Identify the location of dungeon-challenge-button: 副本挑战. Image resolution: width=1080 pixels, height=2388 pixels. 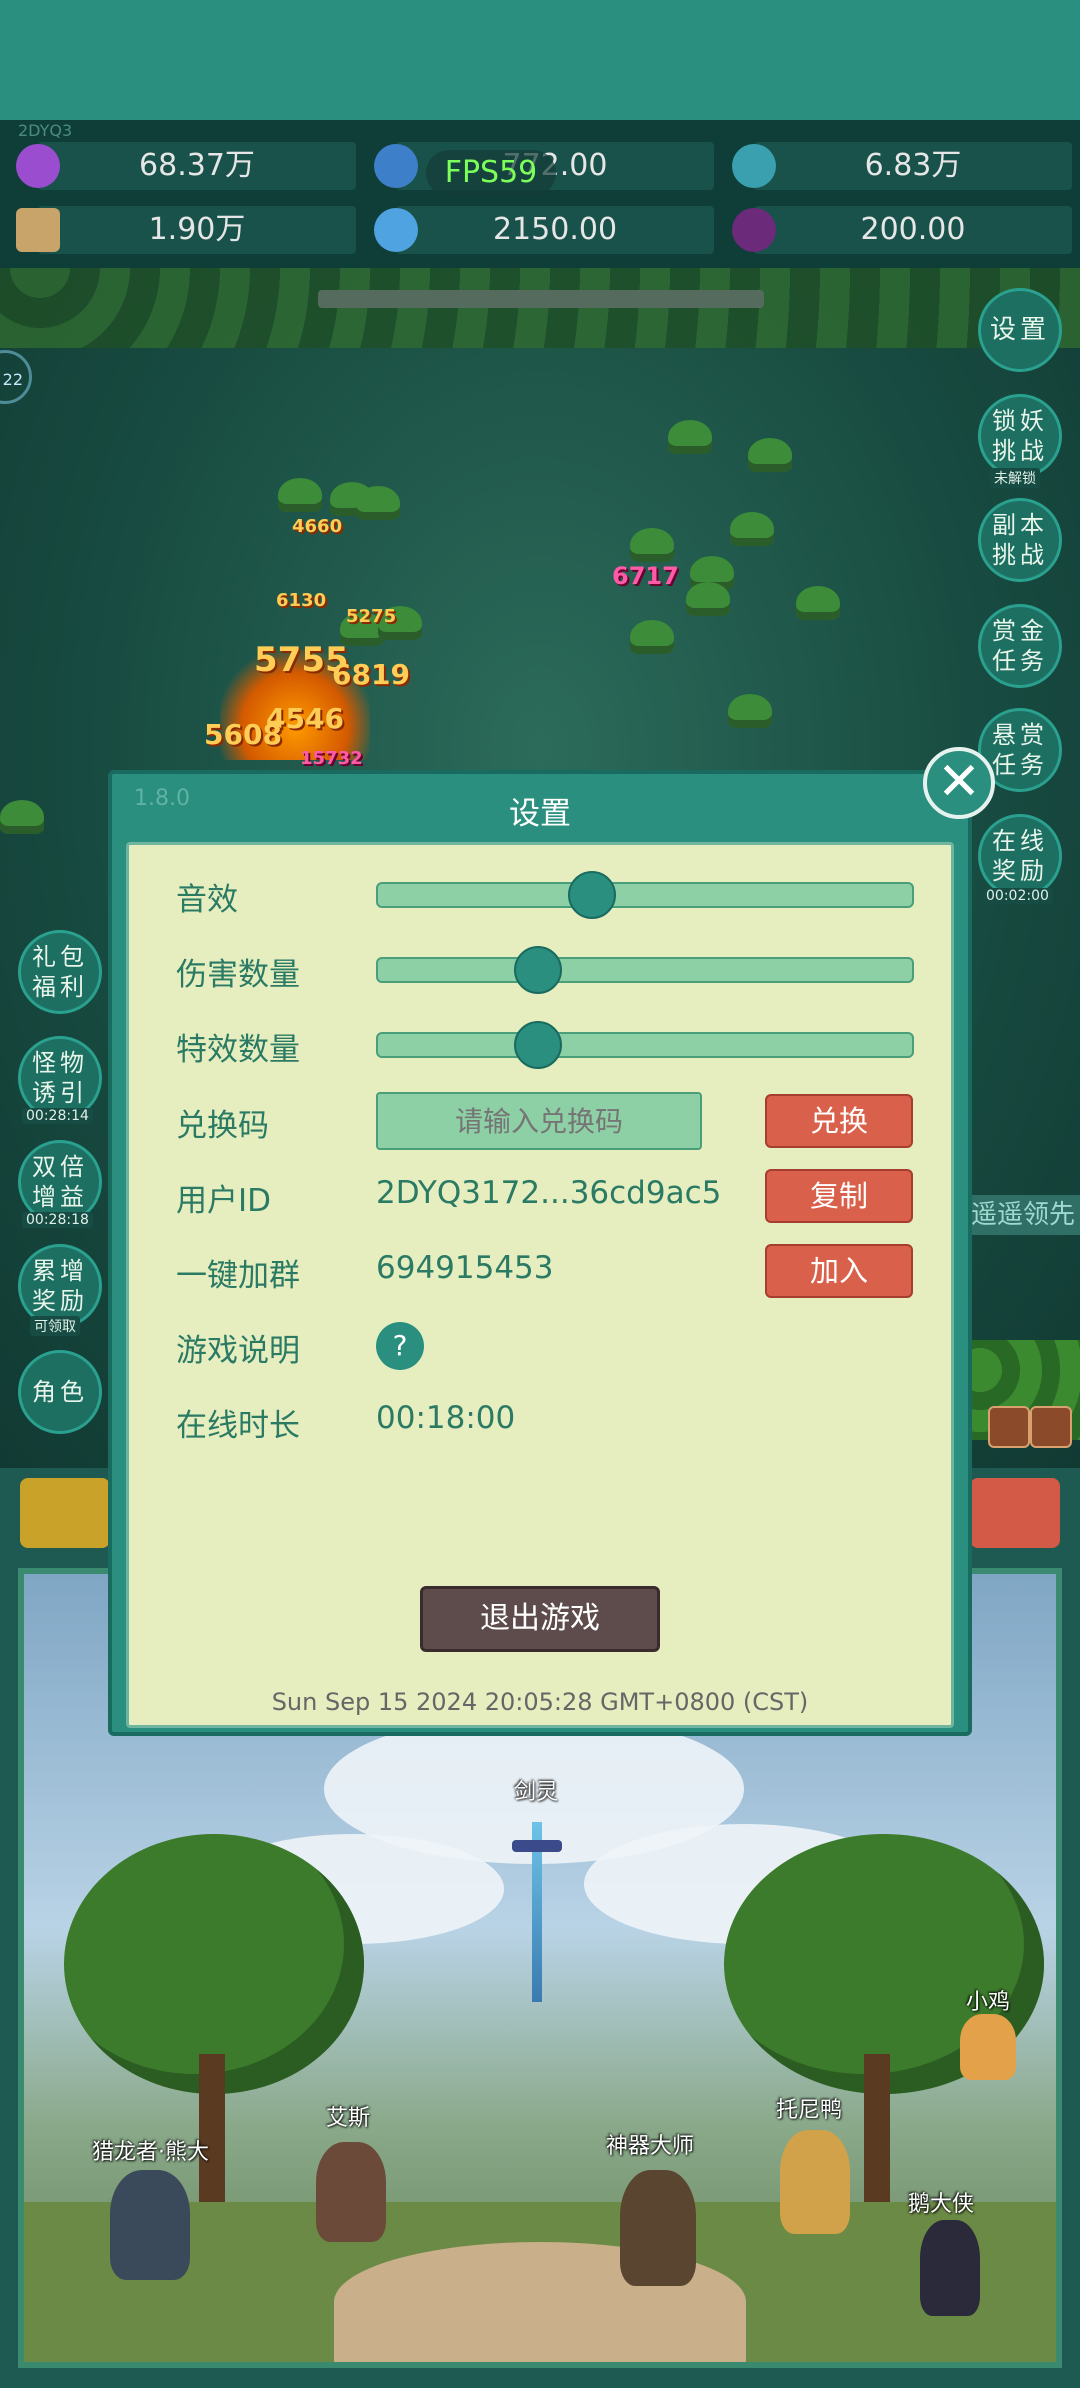
(1020, 540).